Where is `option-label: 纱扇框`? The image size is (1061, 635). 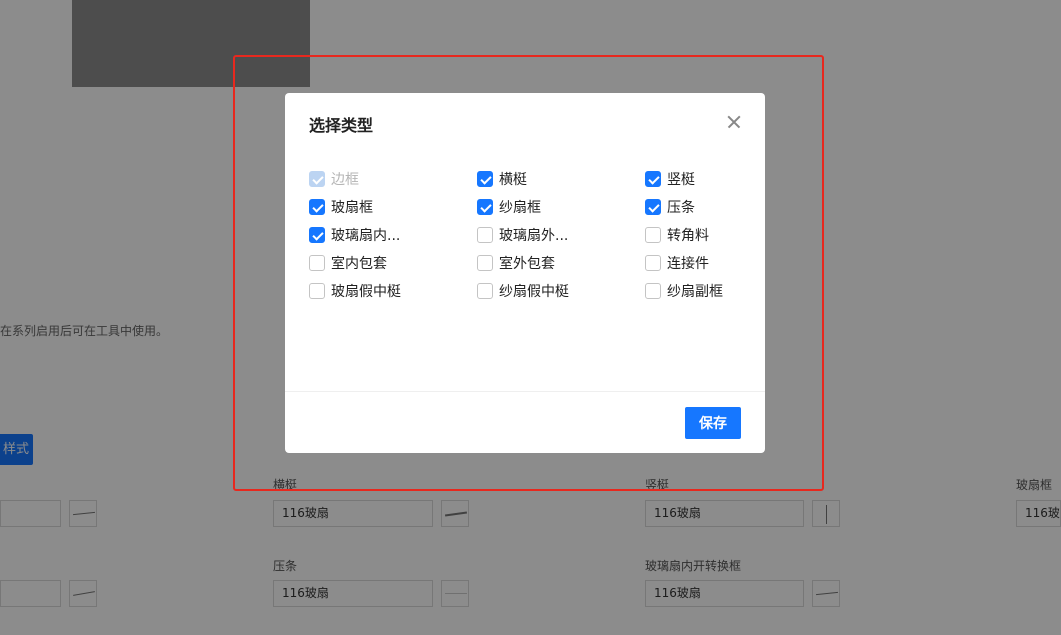
option-label: 纱扇框 is located at coordinates (520, 208).